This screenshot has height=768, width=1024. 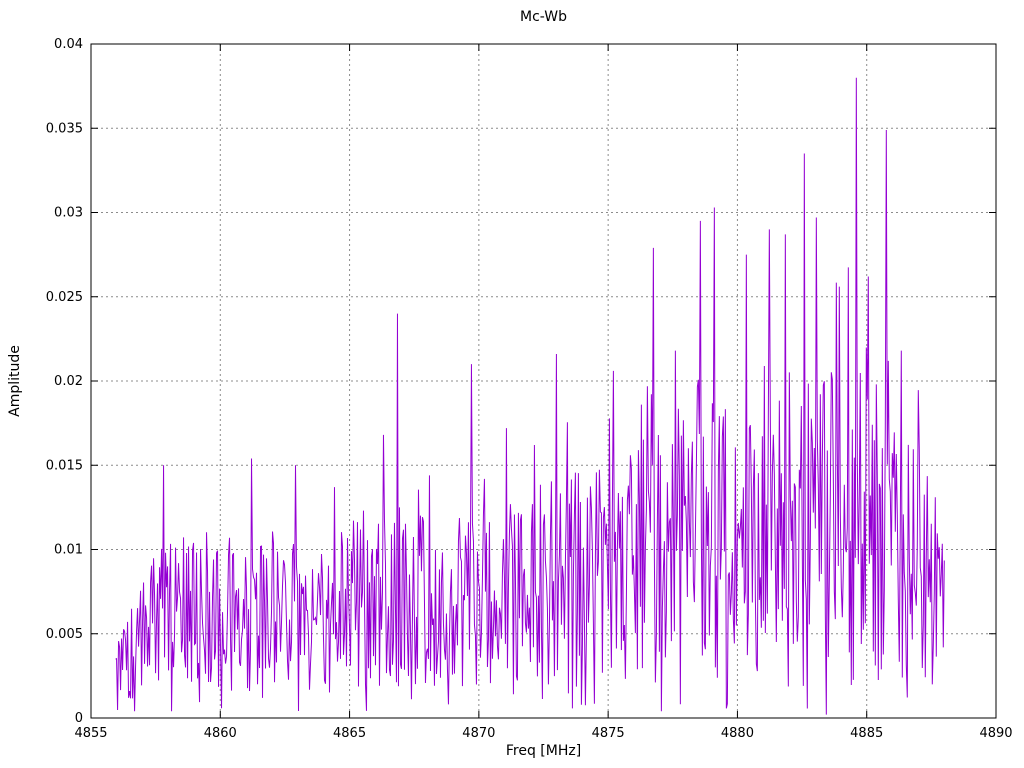 I want to click on svg-text: 4870, so click(x=478, y=733).